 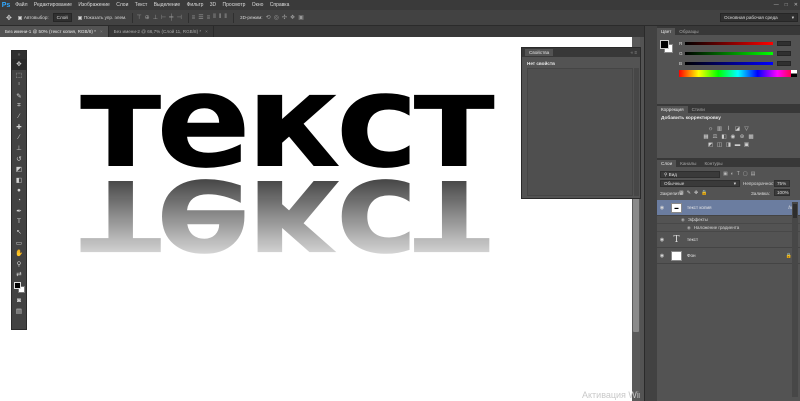 What do you see at coordinates (664, 44) in the screenshot?
I see `foreground-swatch` at bounding box center [664, 44].